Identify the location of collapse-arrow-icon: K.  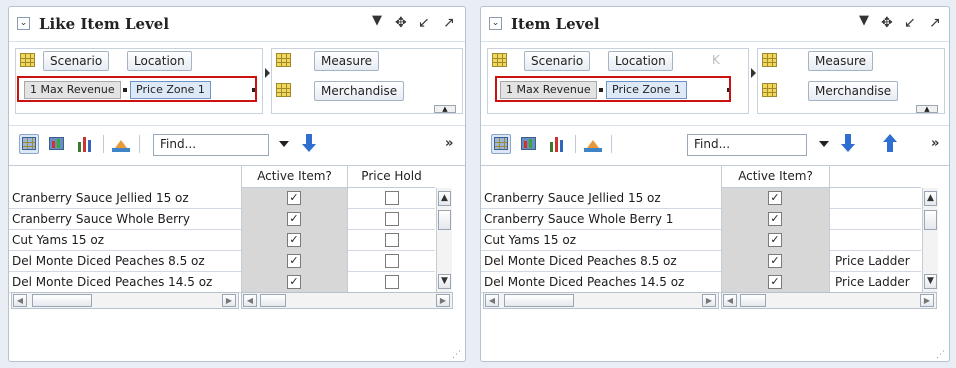
(716, 60).